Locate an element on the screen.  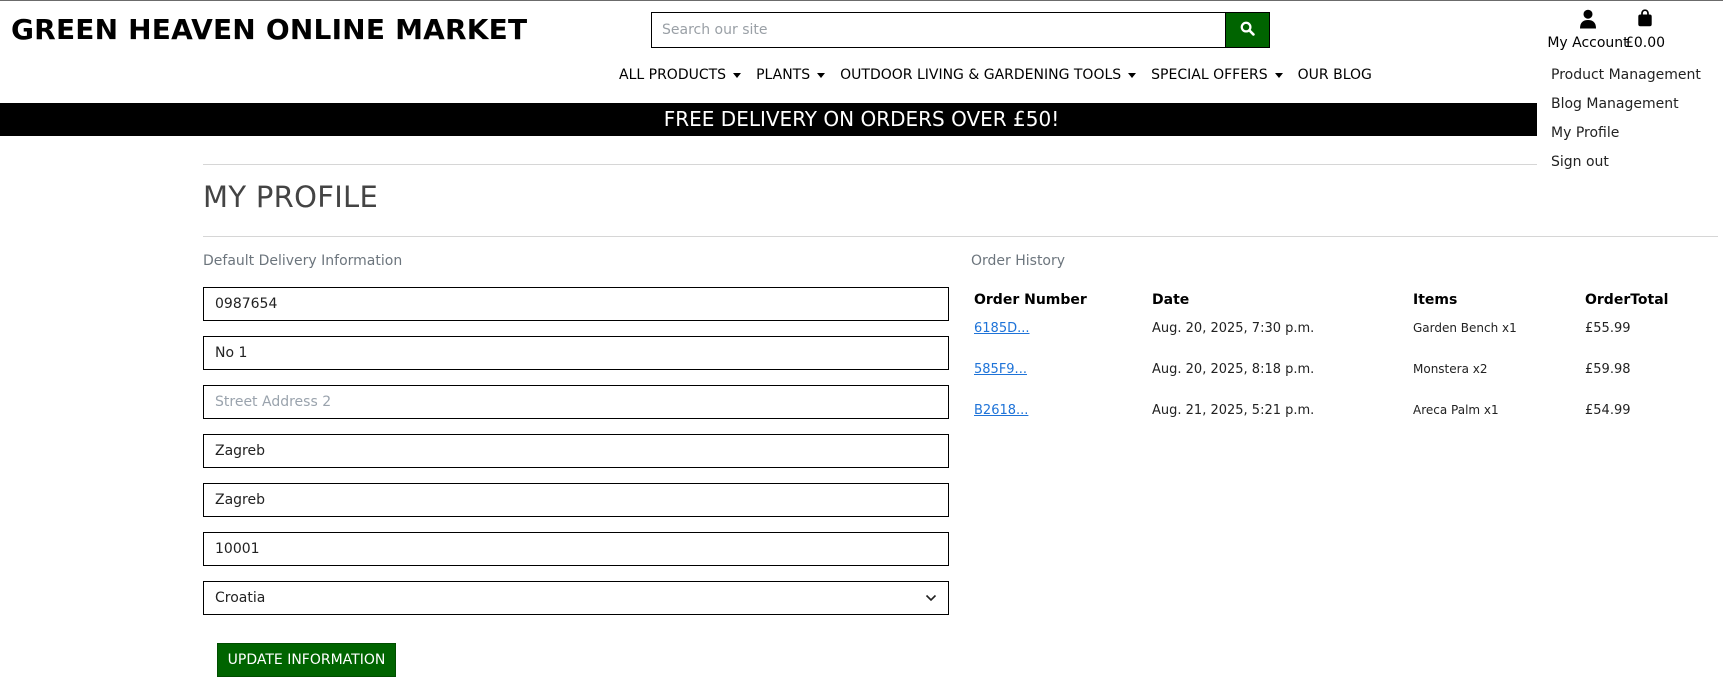
search-bar is located at coordinates (960, 30).